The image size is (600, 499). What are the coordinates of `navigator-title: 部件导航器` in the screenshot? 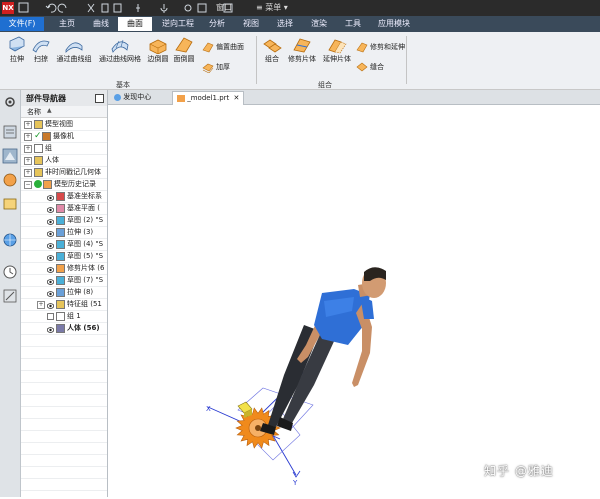 It's located at (46, 98).